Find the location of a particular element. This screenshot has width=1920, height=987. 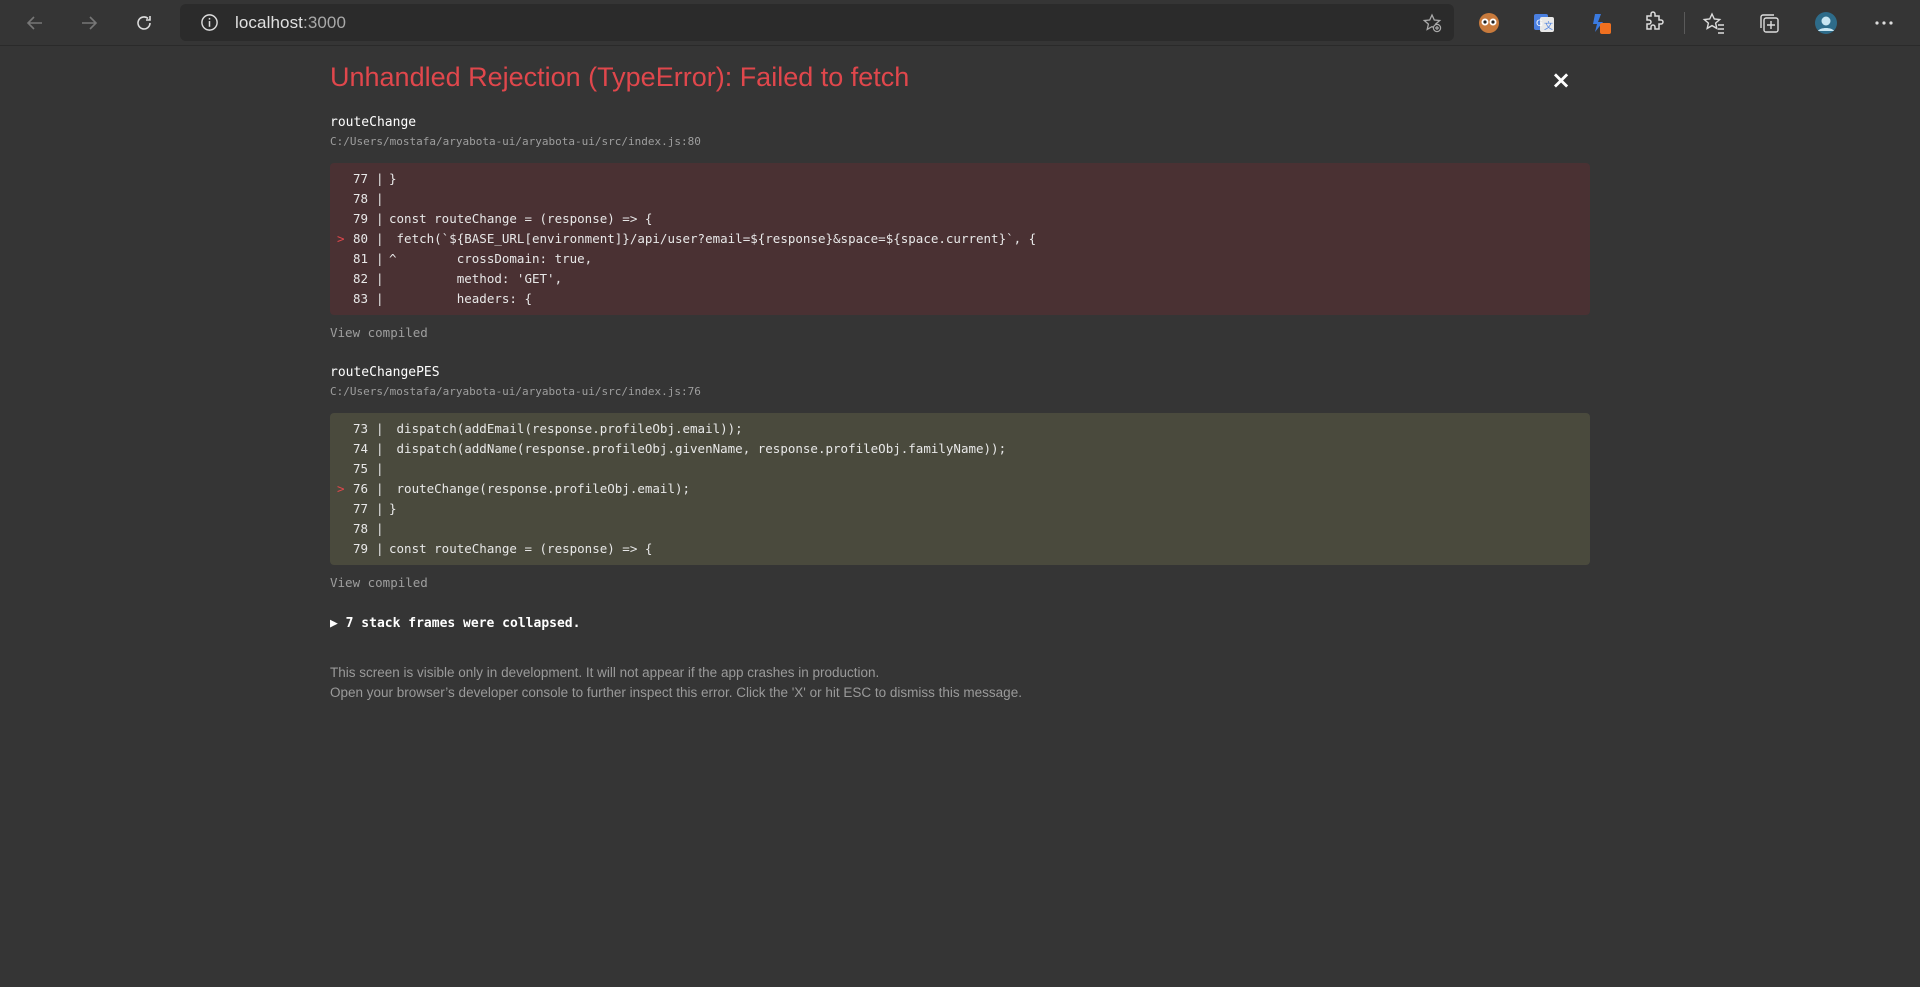

forward-arrow-icon is located at coordinates (90, 23).